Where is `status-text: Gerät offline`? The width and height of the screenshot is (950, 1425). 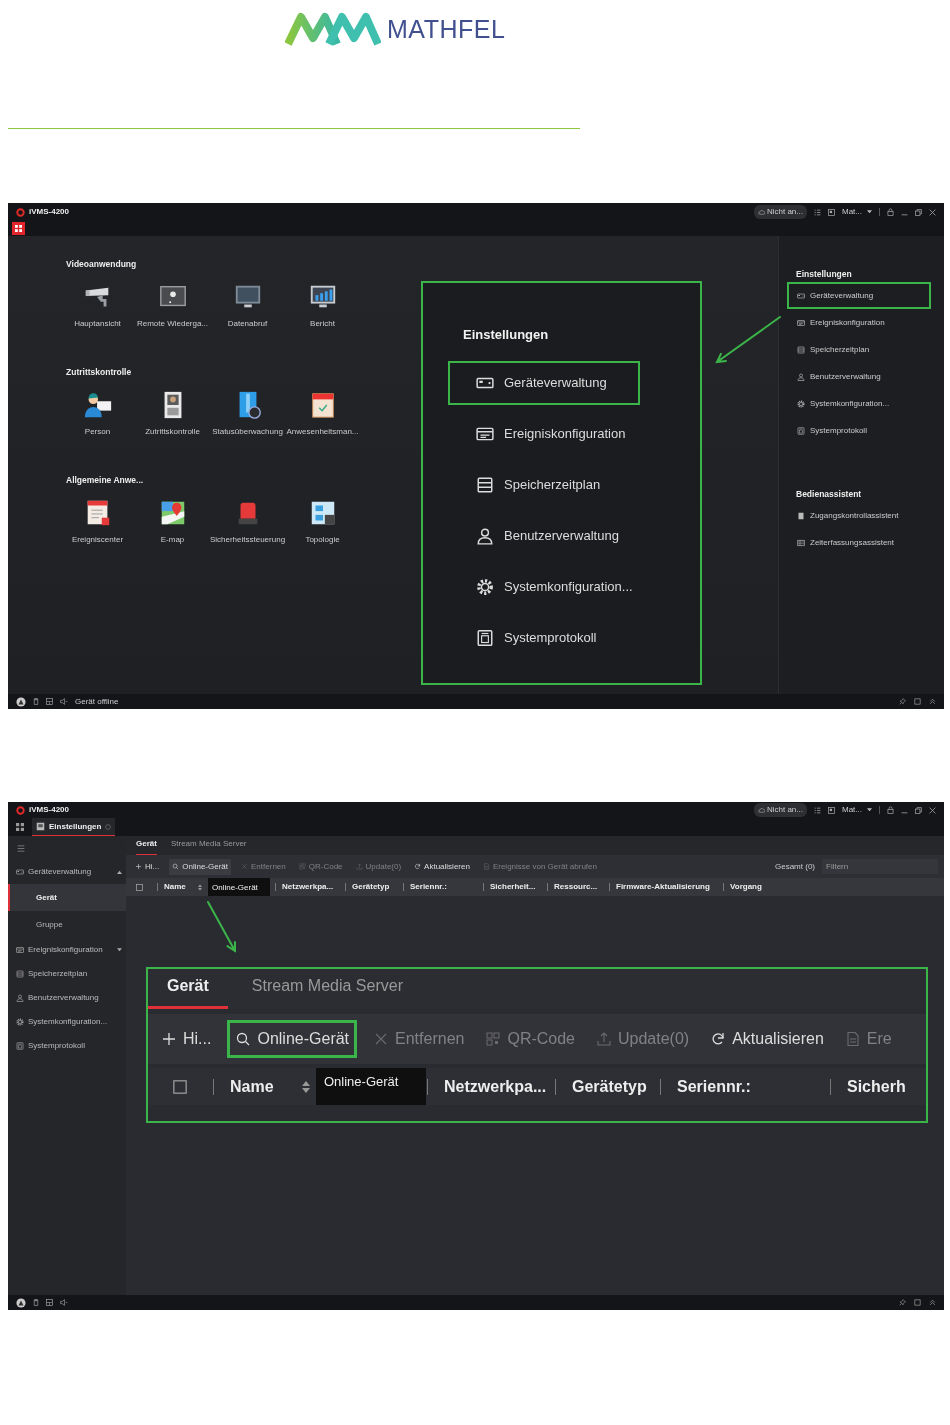
status-text: Gerät offline is located at coordinates (97, 701).